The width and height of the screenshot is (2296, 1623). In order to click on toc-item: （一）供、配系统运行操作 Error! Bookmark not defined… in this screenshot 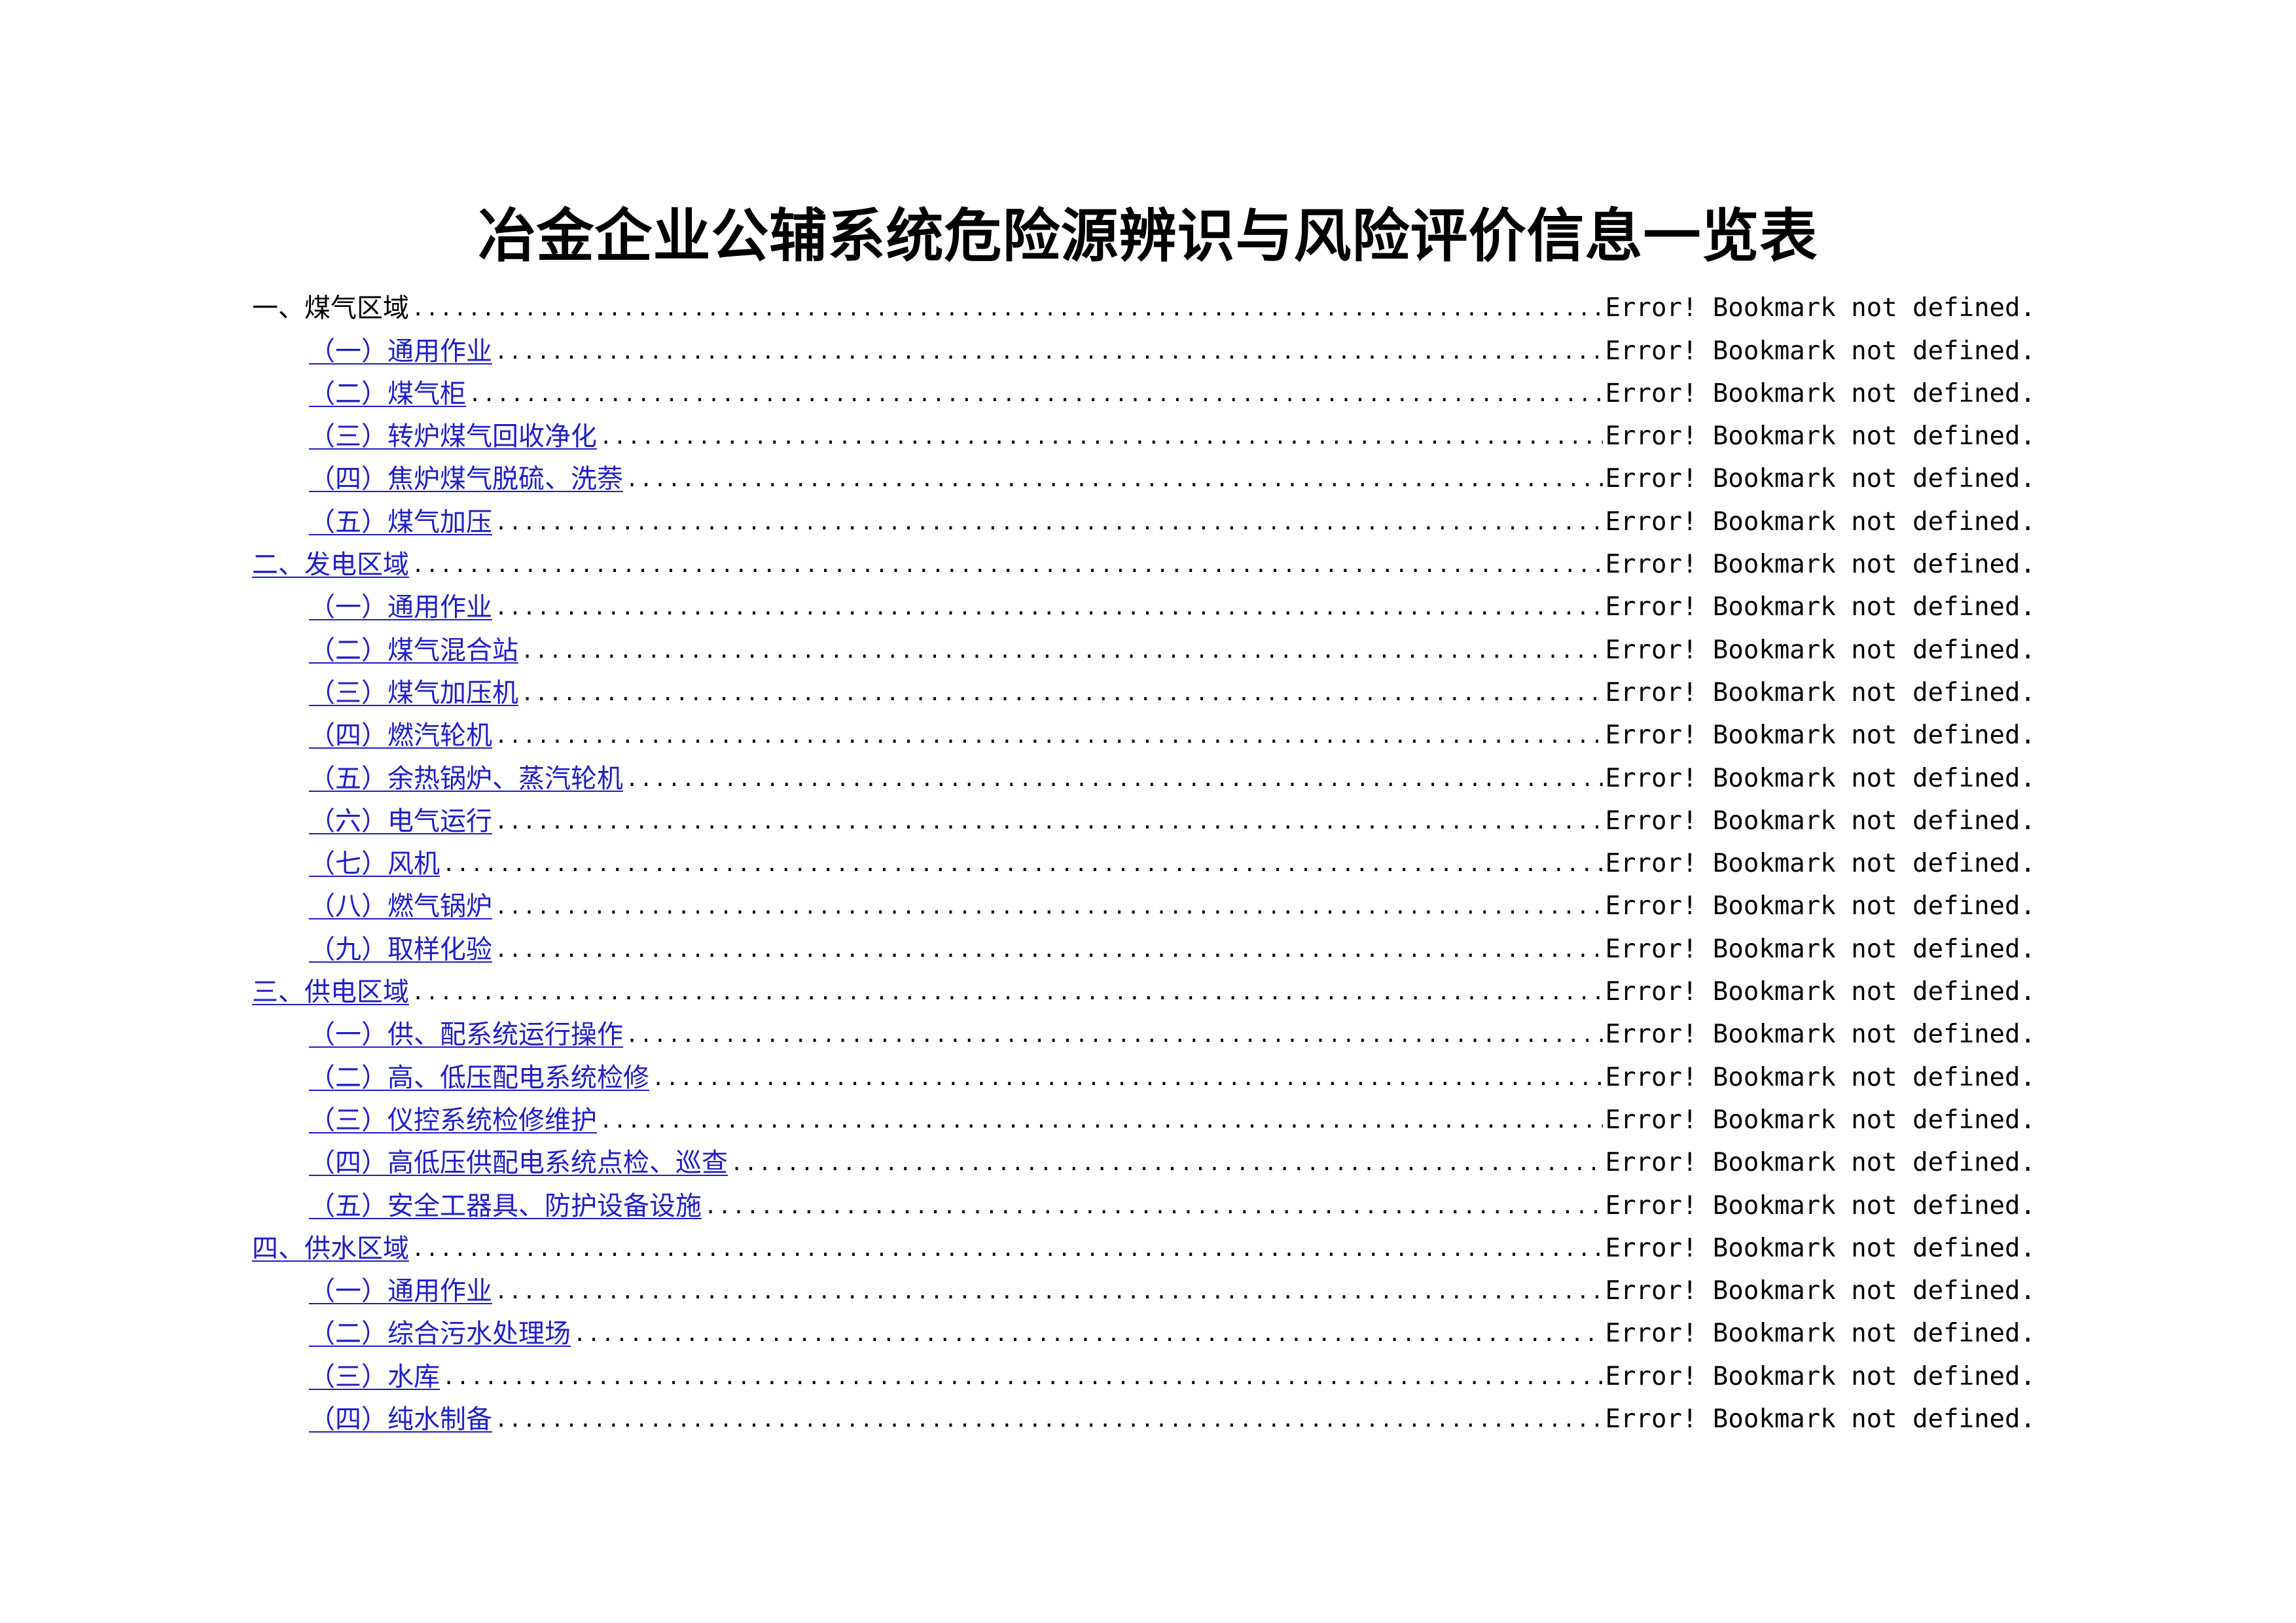, I will do `click(1144, 1029)`.